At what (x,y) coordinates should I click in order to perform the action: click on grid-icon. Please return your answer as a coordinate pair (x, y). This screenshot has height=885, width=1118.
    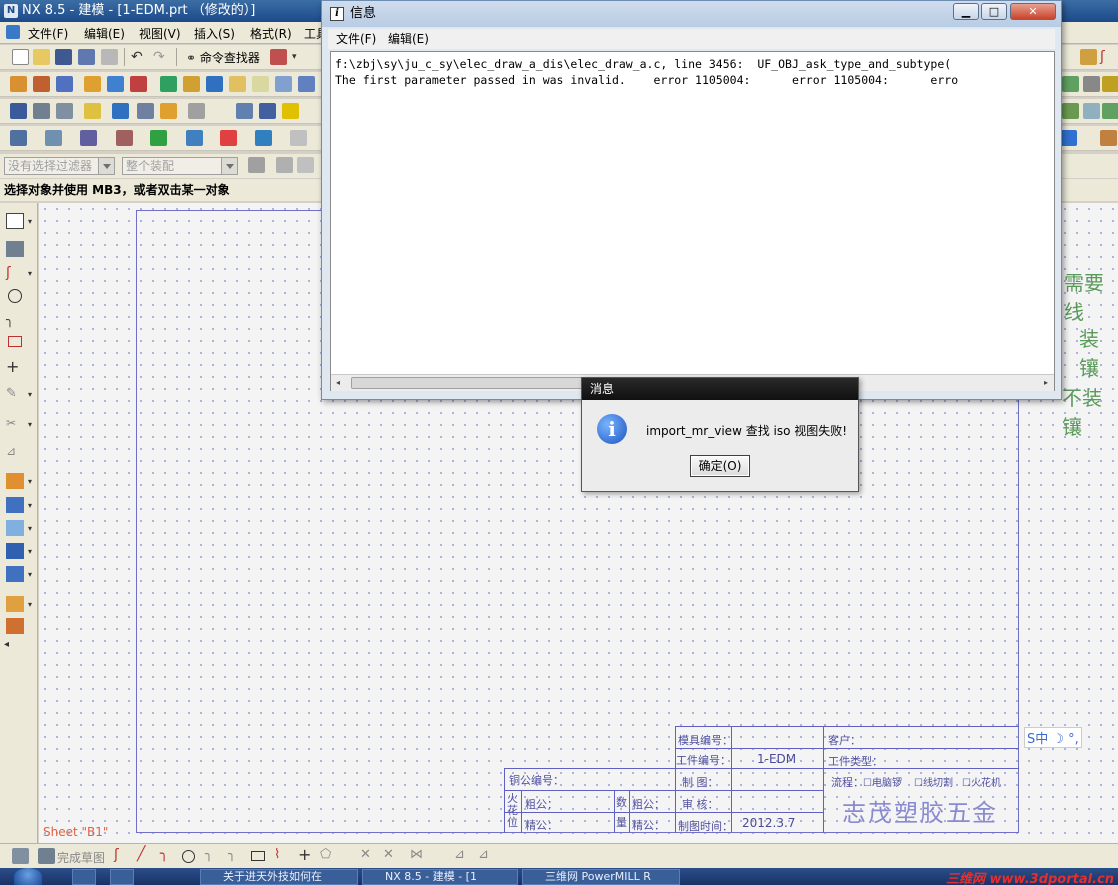
    Looking at the image, I should click on (298, 138).